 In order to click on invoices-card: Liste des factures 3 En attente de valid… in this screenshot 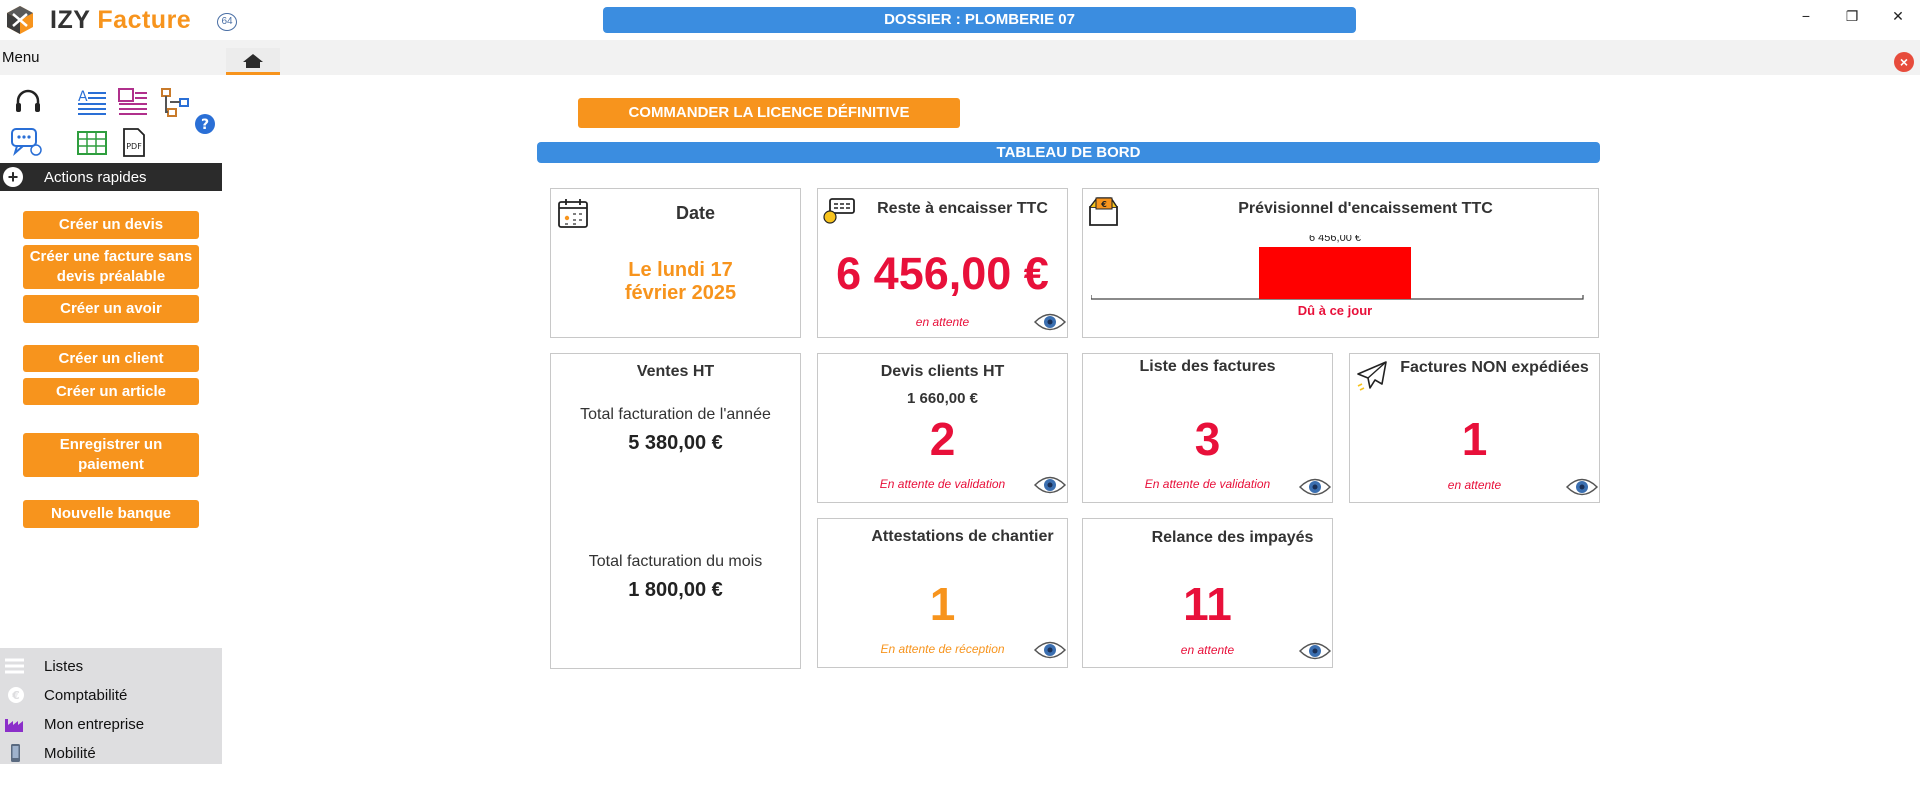, I will do `click(1207, 428)`.